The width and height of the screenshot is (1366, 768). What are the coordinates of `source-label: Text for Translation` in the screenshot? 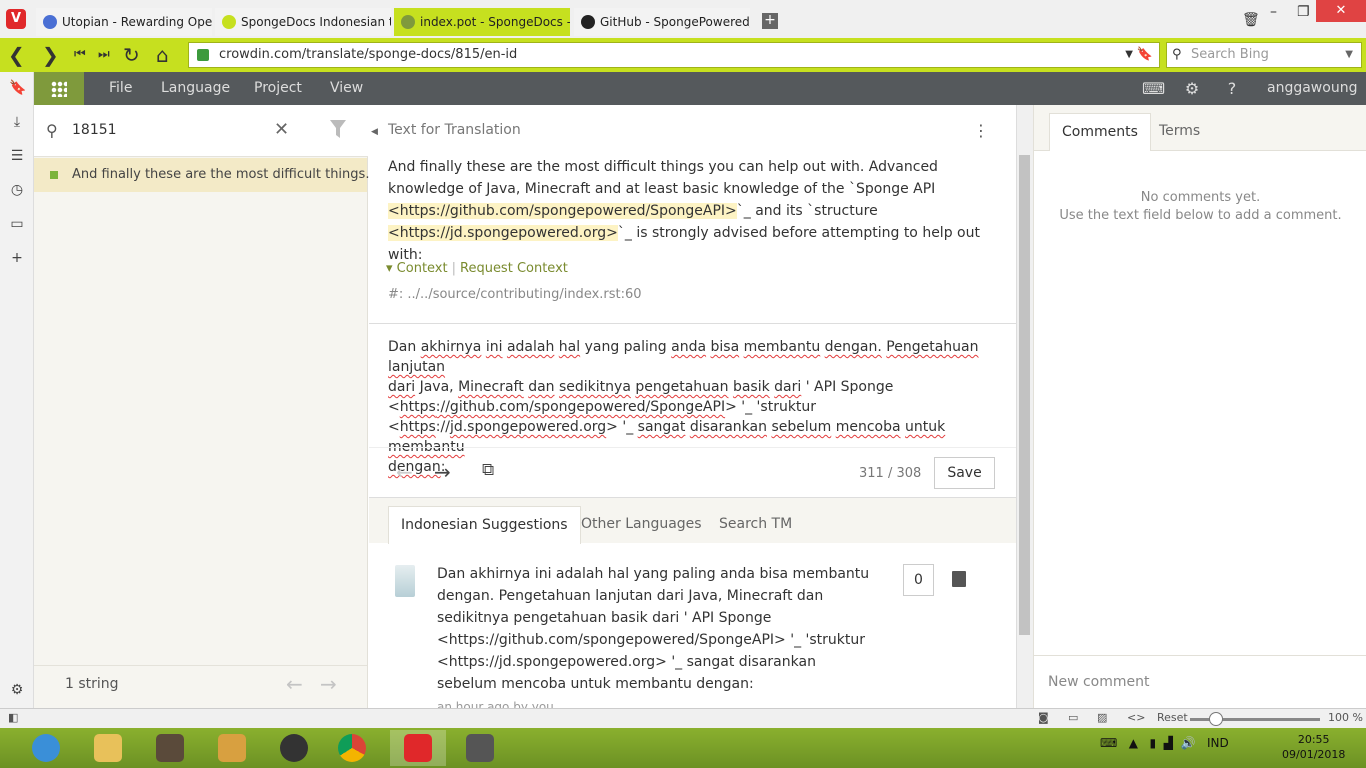 It's located at (454, 130).